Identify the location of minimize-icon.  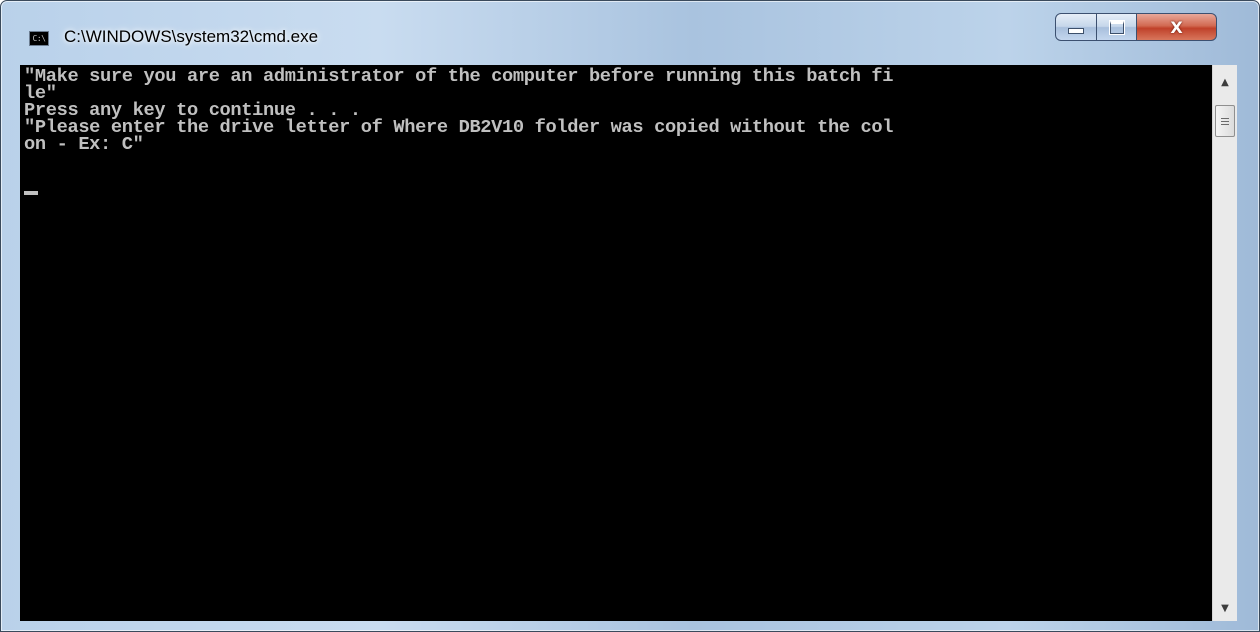
(1076, 31).